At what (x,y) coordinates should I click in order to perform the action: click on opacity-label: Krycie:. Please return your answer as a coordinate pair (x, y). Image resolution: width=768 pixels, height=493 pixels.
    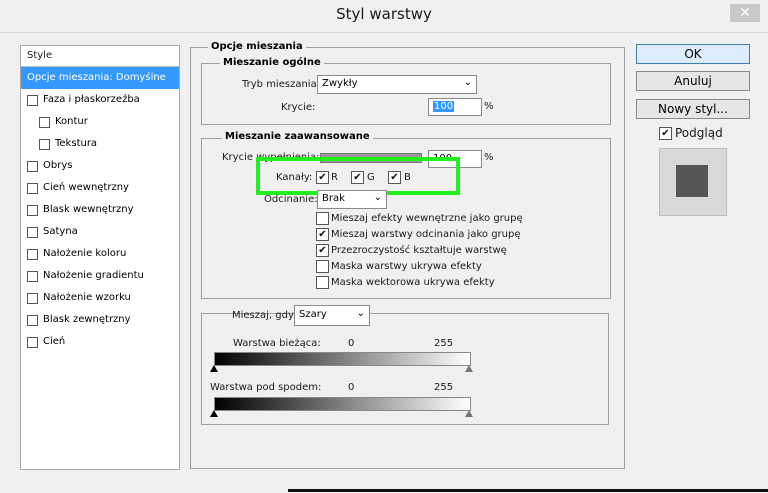
    Looking at the image, I should click on (298, 107).